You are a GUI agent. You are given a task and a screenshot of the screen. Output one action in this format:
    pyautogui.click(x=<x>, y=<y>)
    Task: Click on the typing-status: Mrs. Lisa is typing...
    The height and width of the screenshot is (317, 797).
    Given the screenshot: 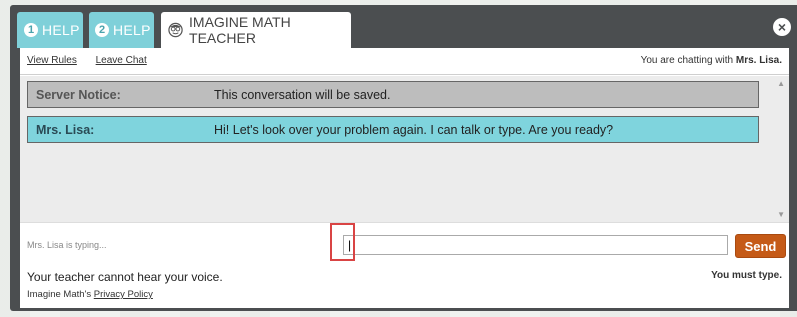 What is the action you would take?
    pyautogui.click(x=67, y=245)
    